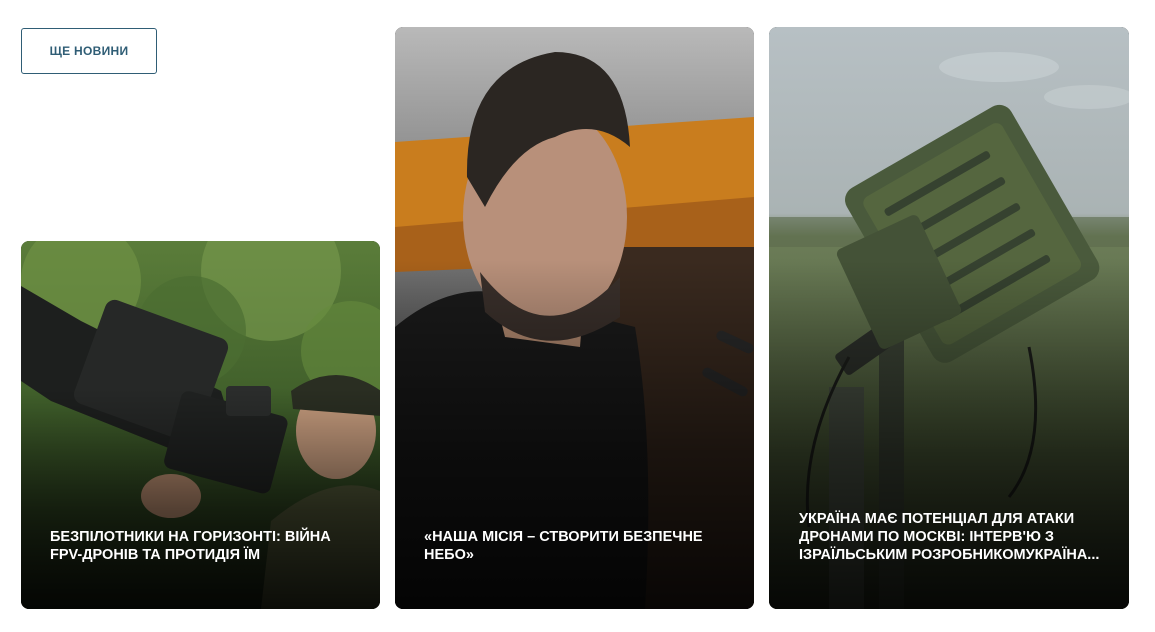 The height and width of the screenshot is (632, 1155). I want to click on card-shade, so click(200, 498).